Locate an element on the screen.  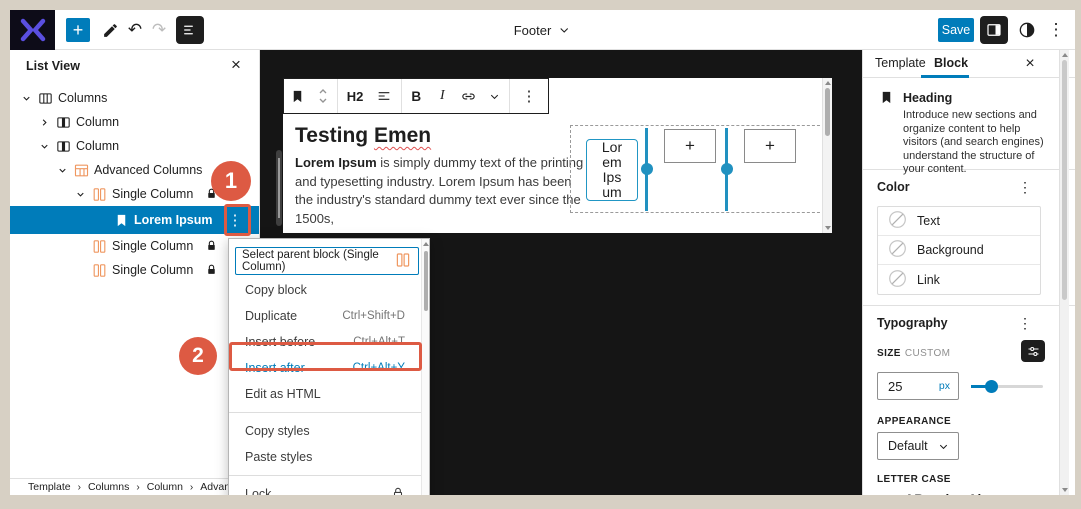
menu-item-select-parent: Select parent block (Single Column) is located at coordinates (327, 261).